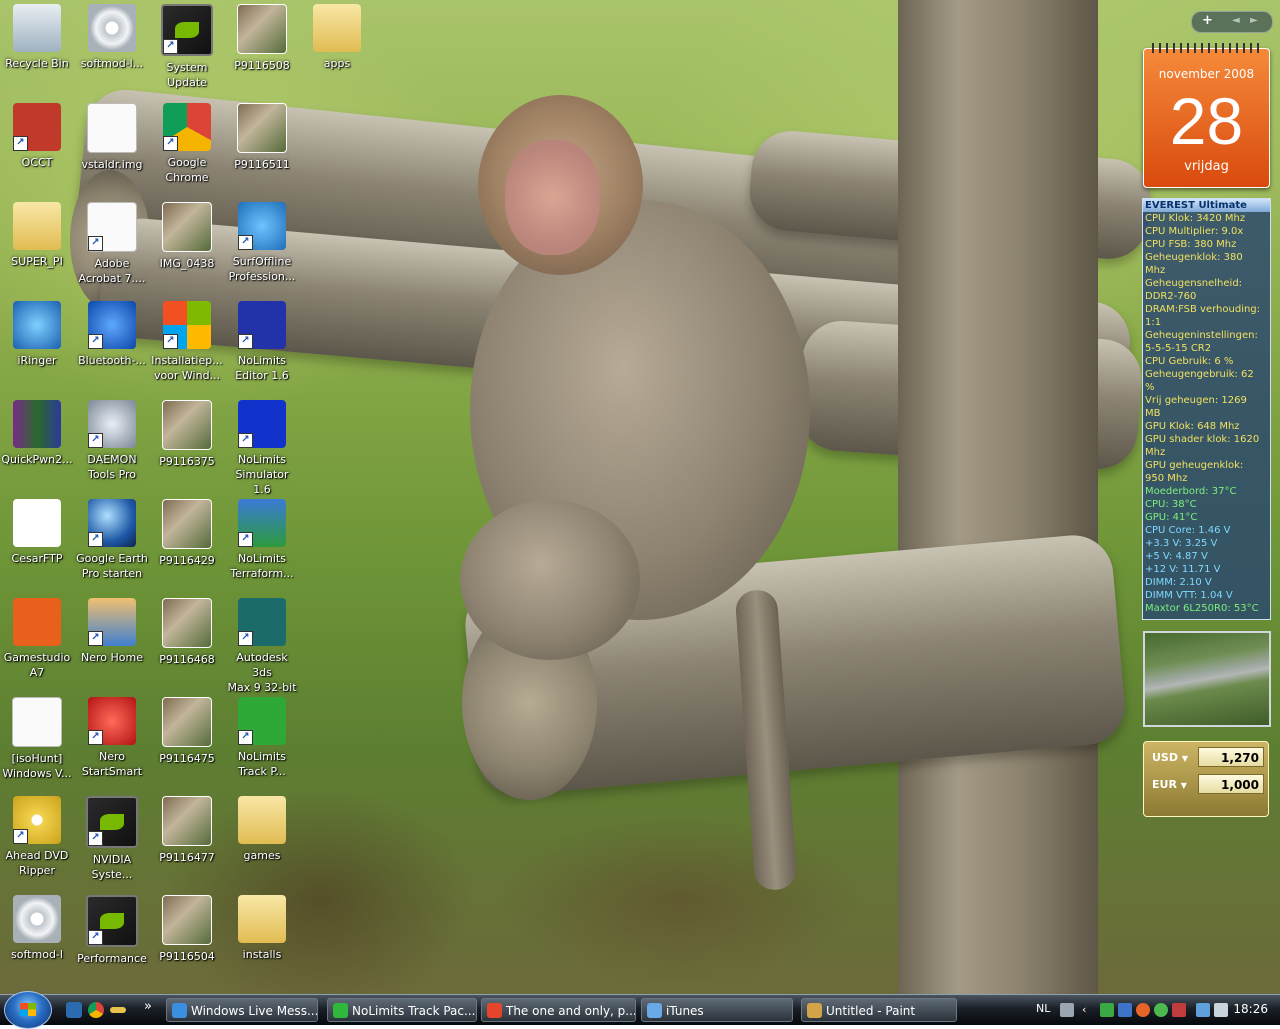 The height and width of the screenshot is (1029, 1280). What do you see at coordinates (1207, 20) in the screenshot?
I see `add-gadget-button: +` at bounding box center [1207, 20].